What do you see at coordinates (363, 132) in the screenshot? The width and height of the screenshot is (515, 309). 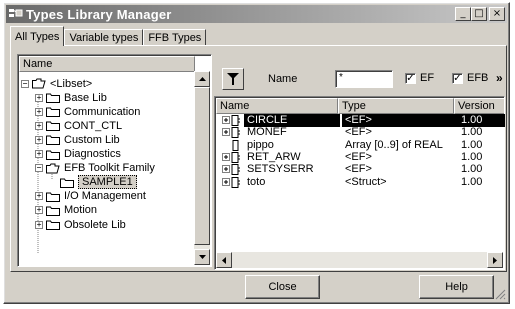 I see `list-row: MONEF <EF> 1.00` at bounding box center [363, 132].